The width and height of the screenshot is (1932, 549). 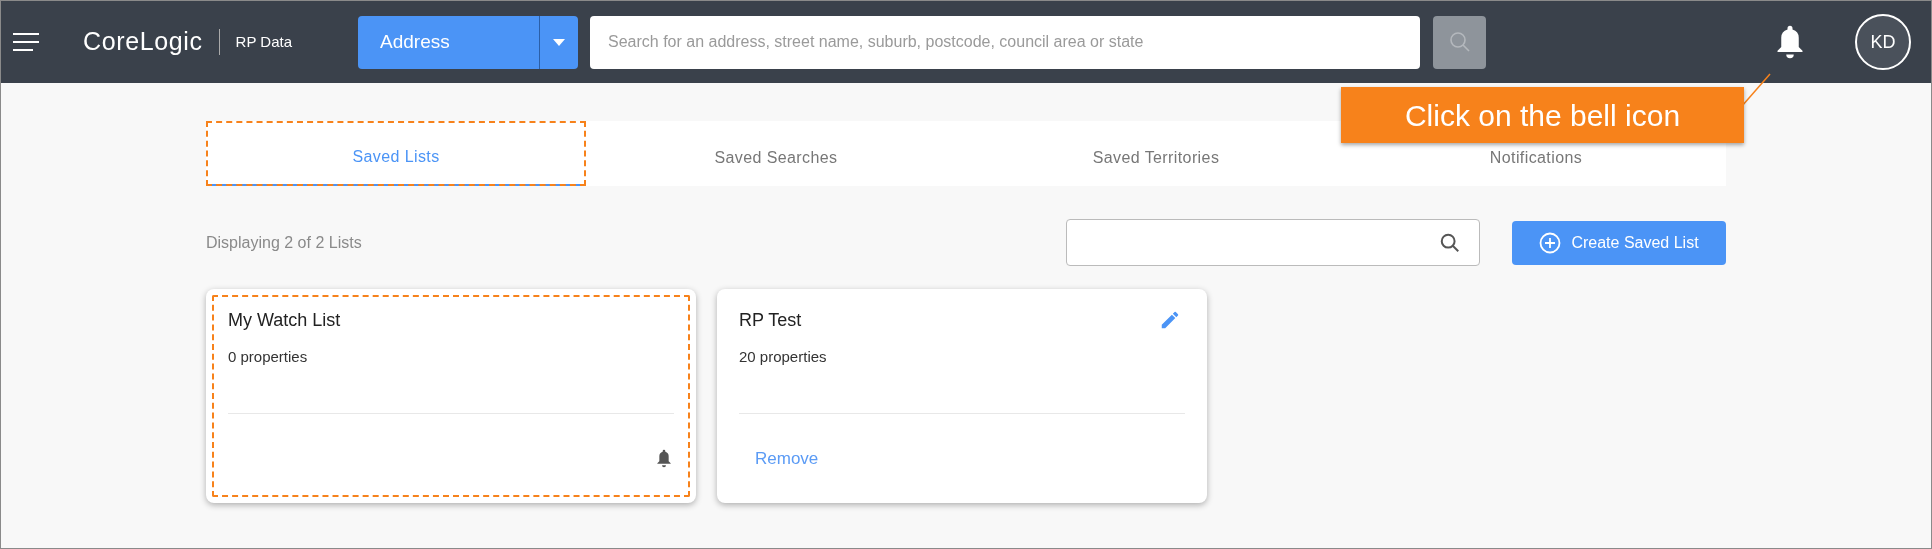 I want to click on list-name: RP Test, so click(x=770, y=320).